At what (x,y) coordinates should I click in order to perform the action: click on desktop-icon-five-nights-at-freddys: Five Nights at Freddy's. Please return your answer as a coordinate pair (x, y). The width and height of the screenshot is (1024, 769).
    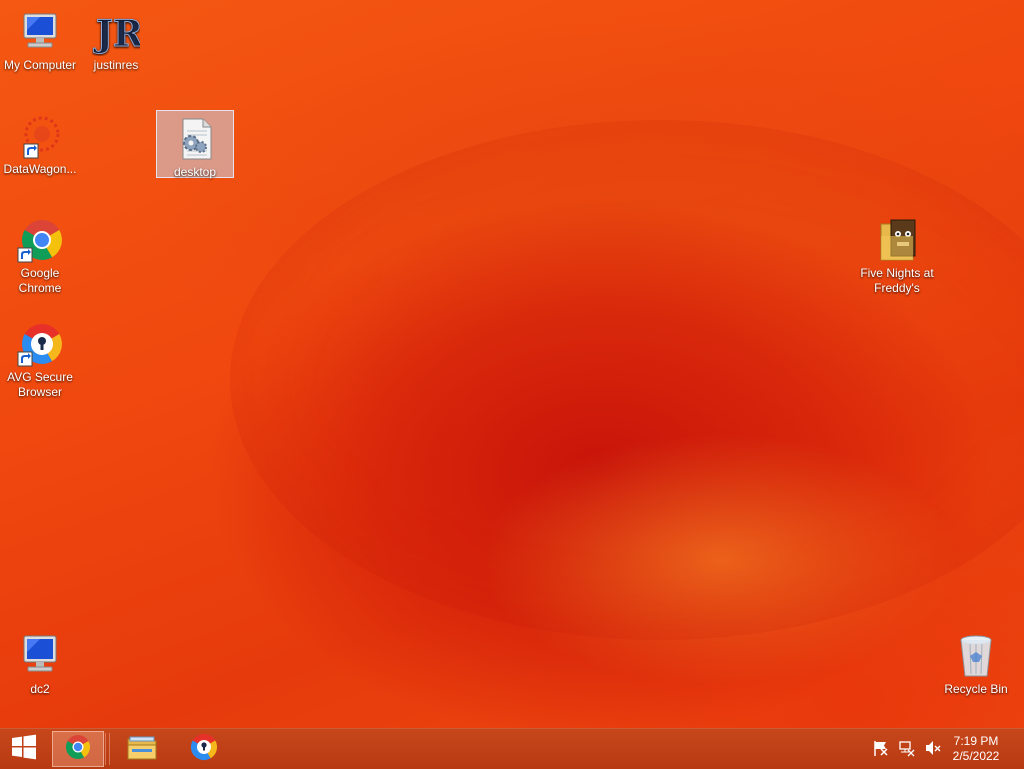
    Looking at the image, I should click on (897, 256).